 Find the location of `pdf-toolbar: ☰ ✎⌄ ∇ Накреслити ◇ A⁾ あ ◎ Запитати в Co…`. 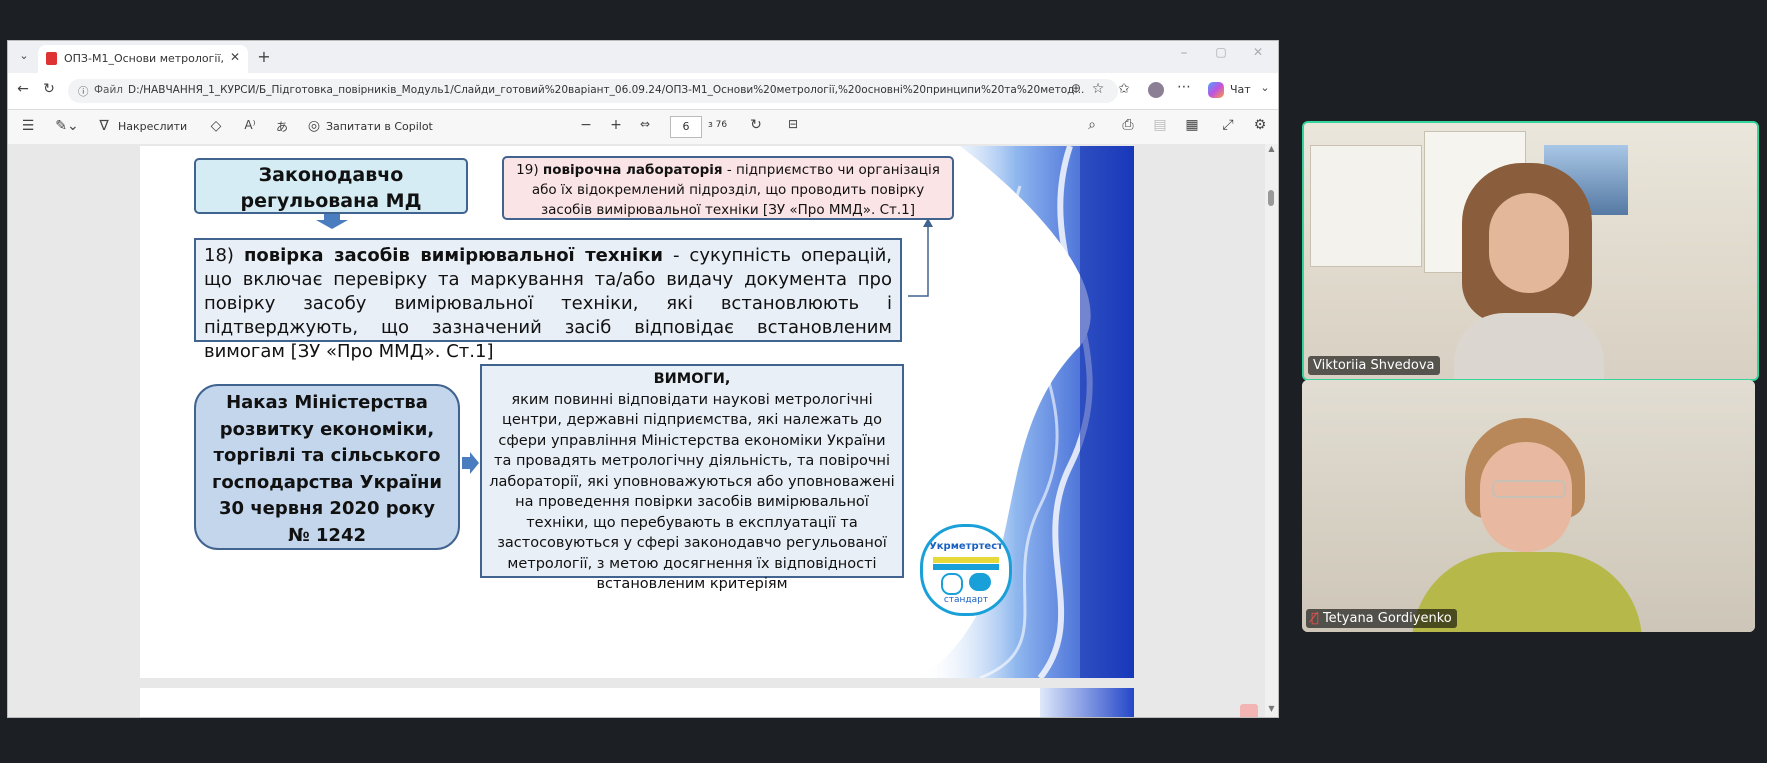

pdf-toolbar: ☰ ✎⌄ ∇ Накреслити ◇ A⁾ あ ◎ Запитати в Co… is located at coordinates (643, 127).